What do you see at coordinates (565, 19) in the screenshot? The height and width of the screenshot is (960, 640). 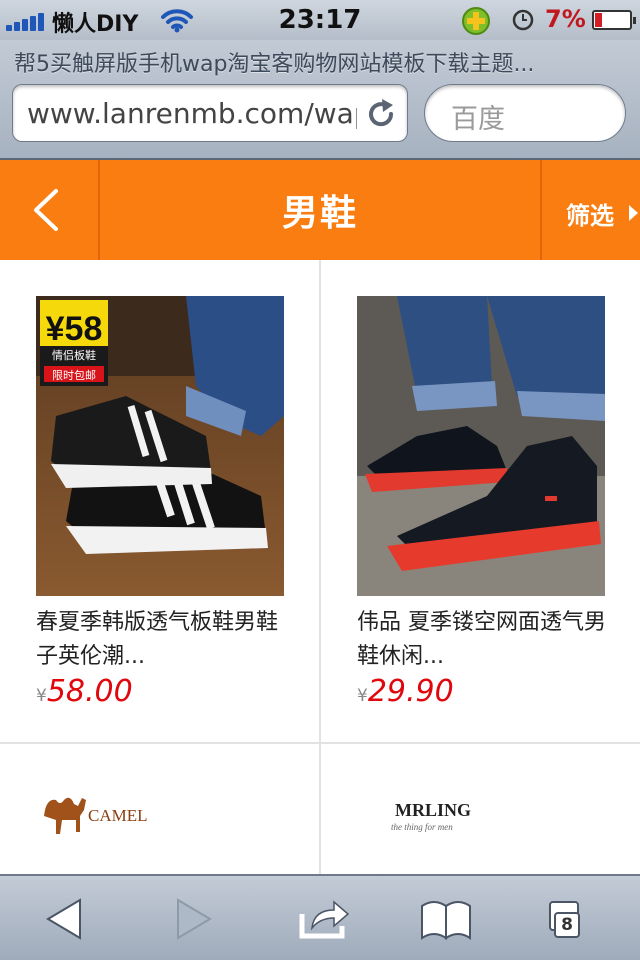 I see `battery-percent: 7%` at bounding box center [565, 19].